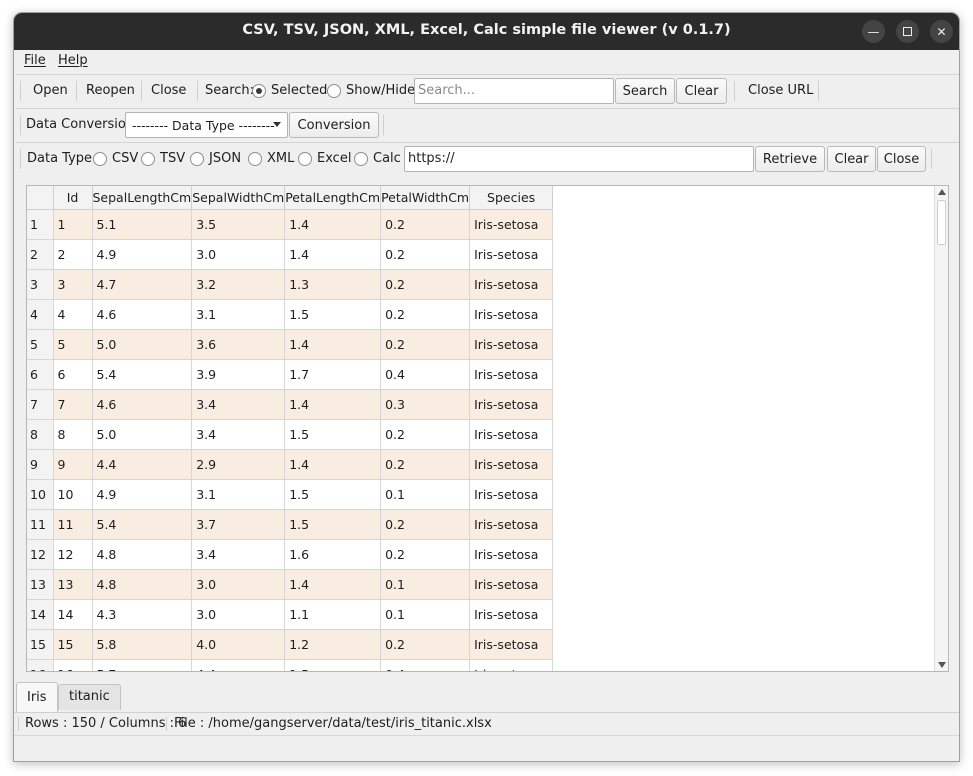 The height and width of the screenshot is (776, 973). What do you see at coordinates (142, 464) in the screenshot?
I see `table-cell: 4.4` at bounding box center [142, 464].